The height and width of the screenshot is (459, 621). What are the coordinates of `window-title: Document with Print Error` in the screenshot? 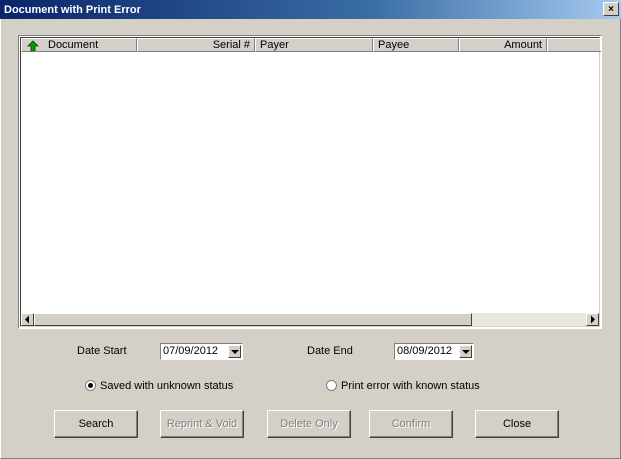 It's located at (72, 10).